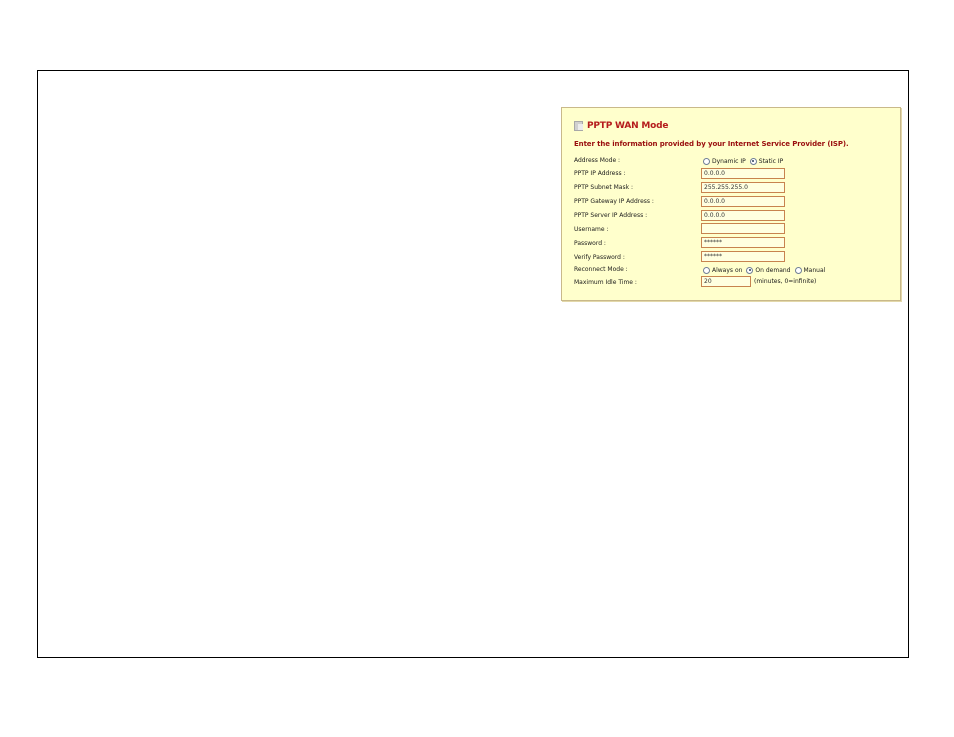 This screenshot has width=954, height=737. I want to click on username-label: Username :, so click(591, 229).